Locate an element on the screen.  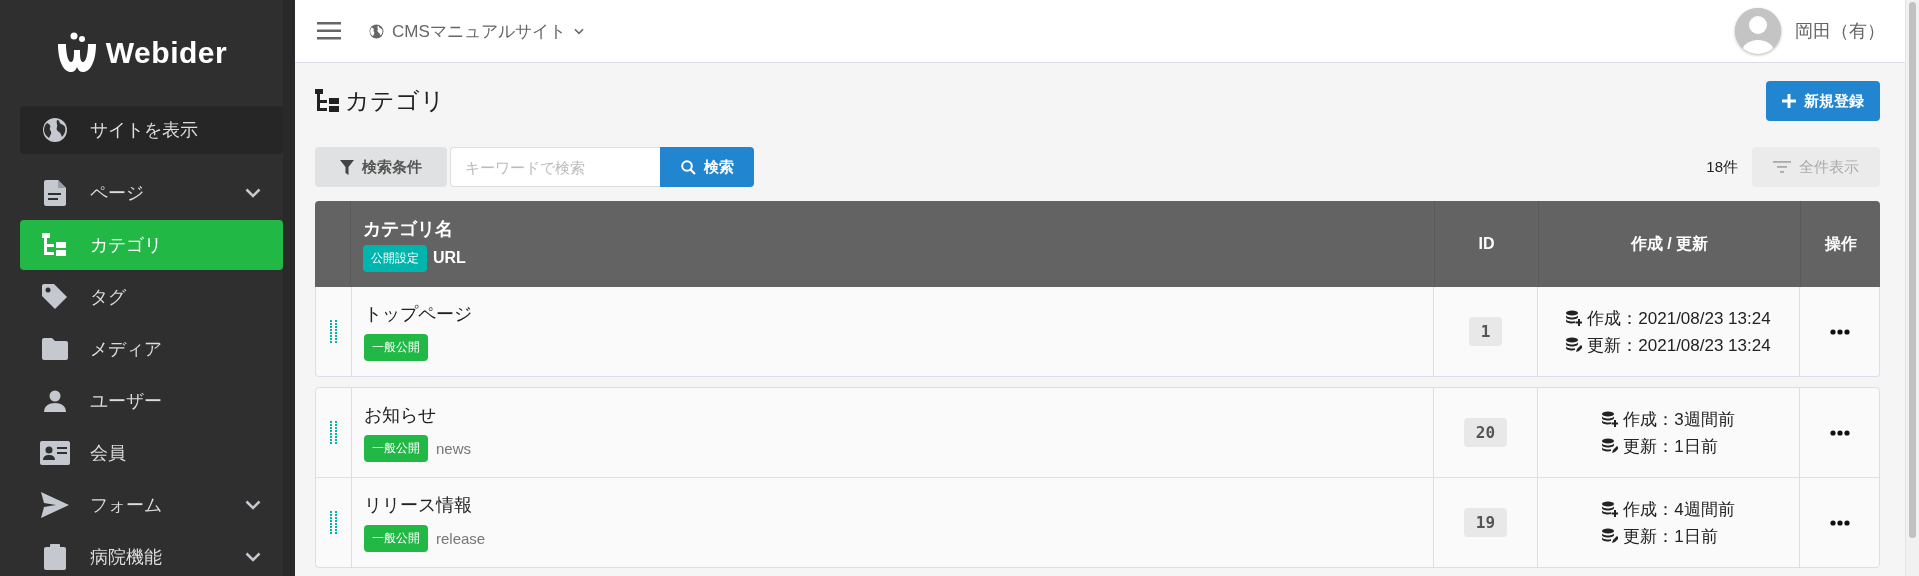
created-date: 作成：2021/08/23 13:24 is located at coordinates (1679, 318).